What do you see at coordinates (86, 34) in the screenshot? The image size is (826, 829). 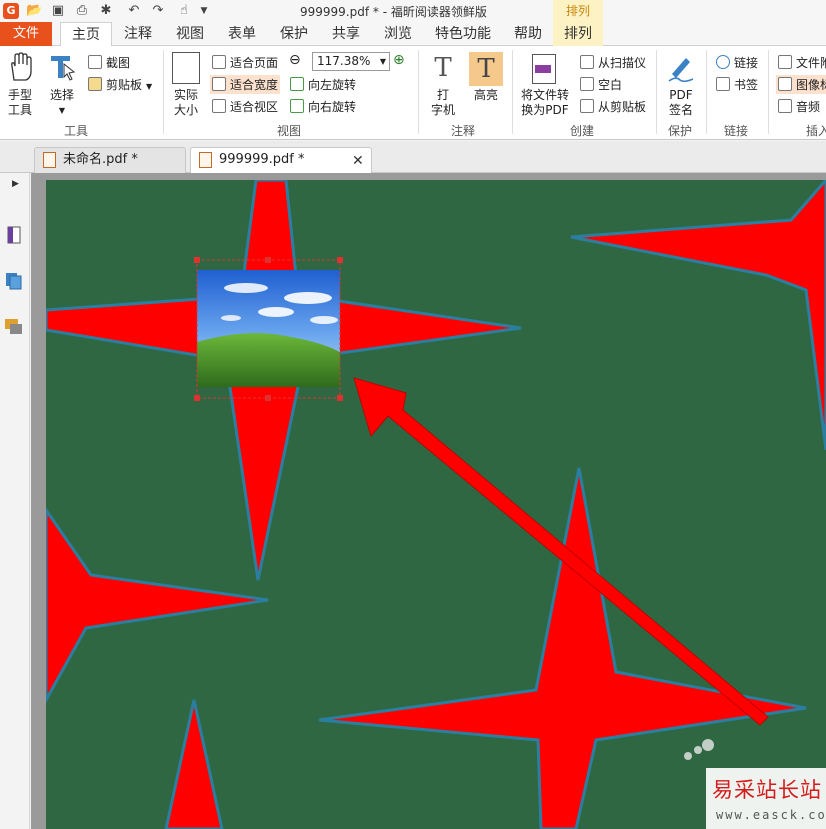 I see `tab-home: 主页` at bounding box center [86, 34].